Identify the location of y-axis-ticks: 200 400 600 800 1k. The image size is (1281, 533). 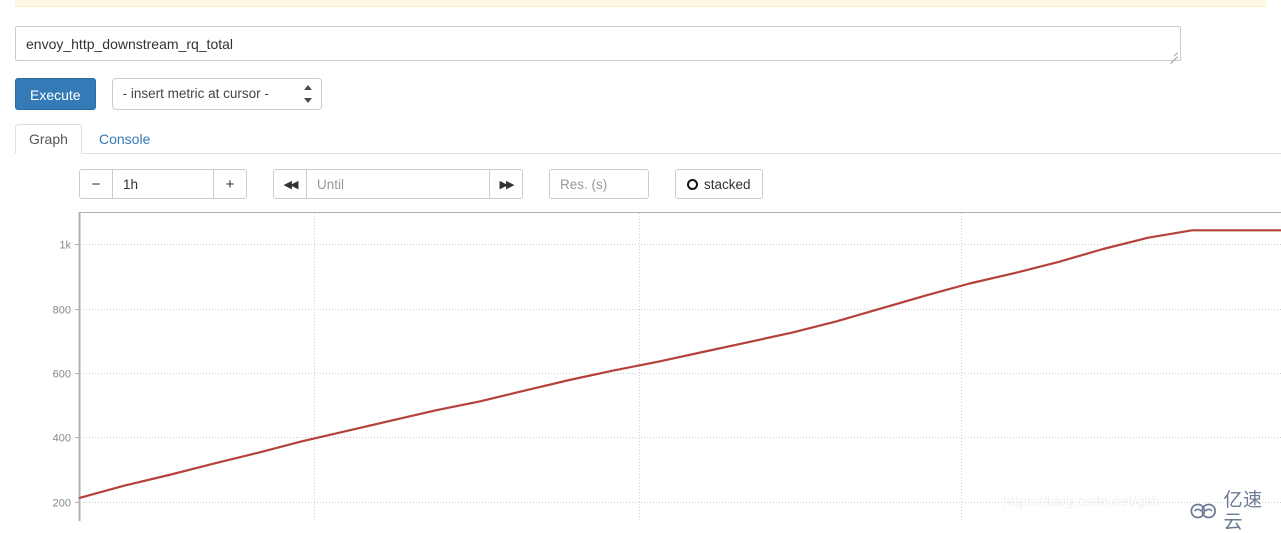
(66, 375).